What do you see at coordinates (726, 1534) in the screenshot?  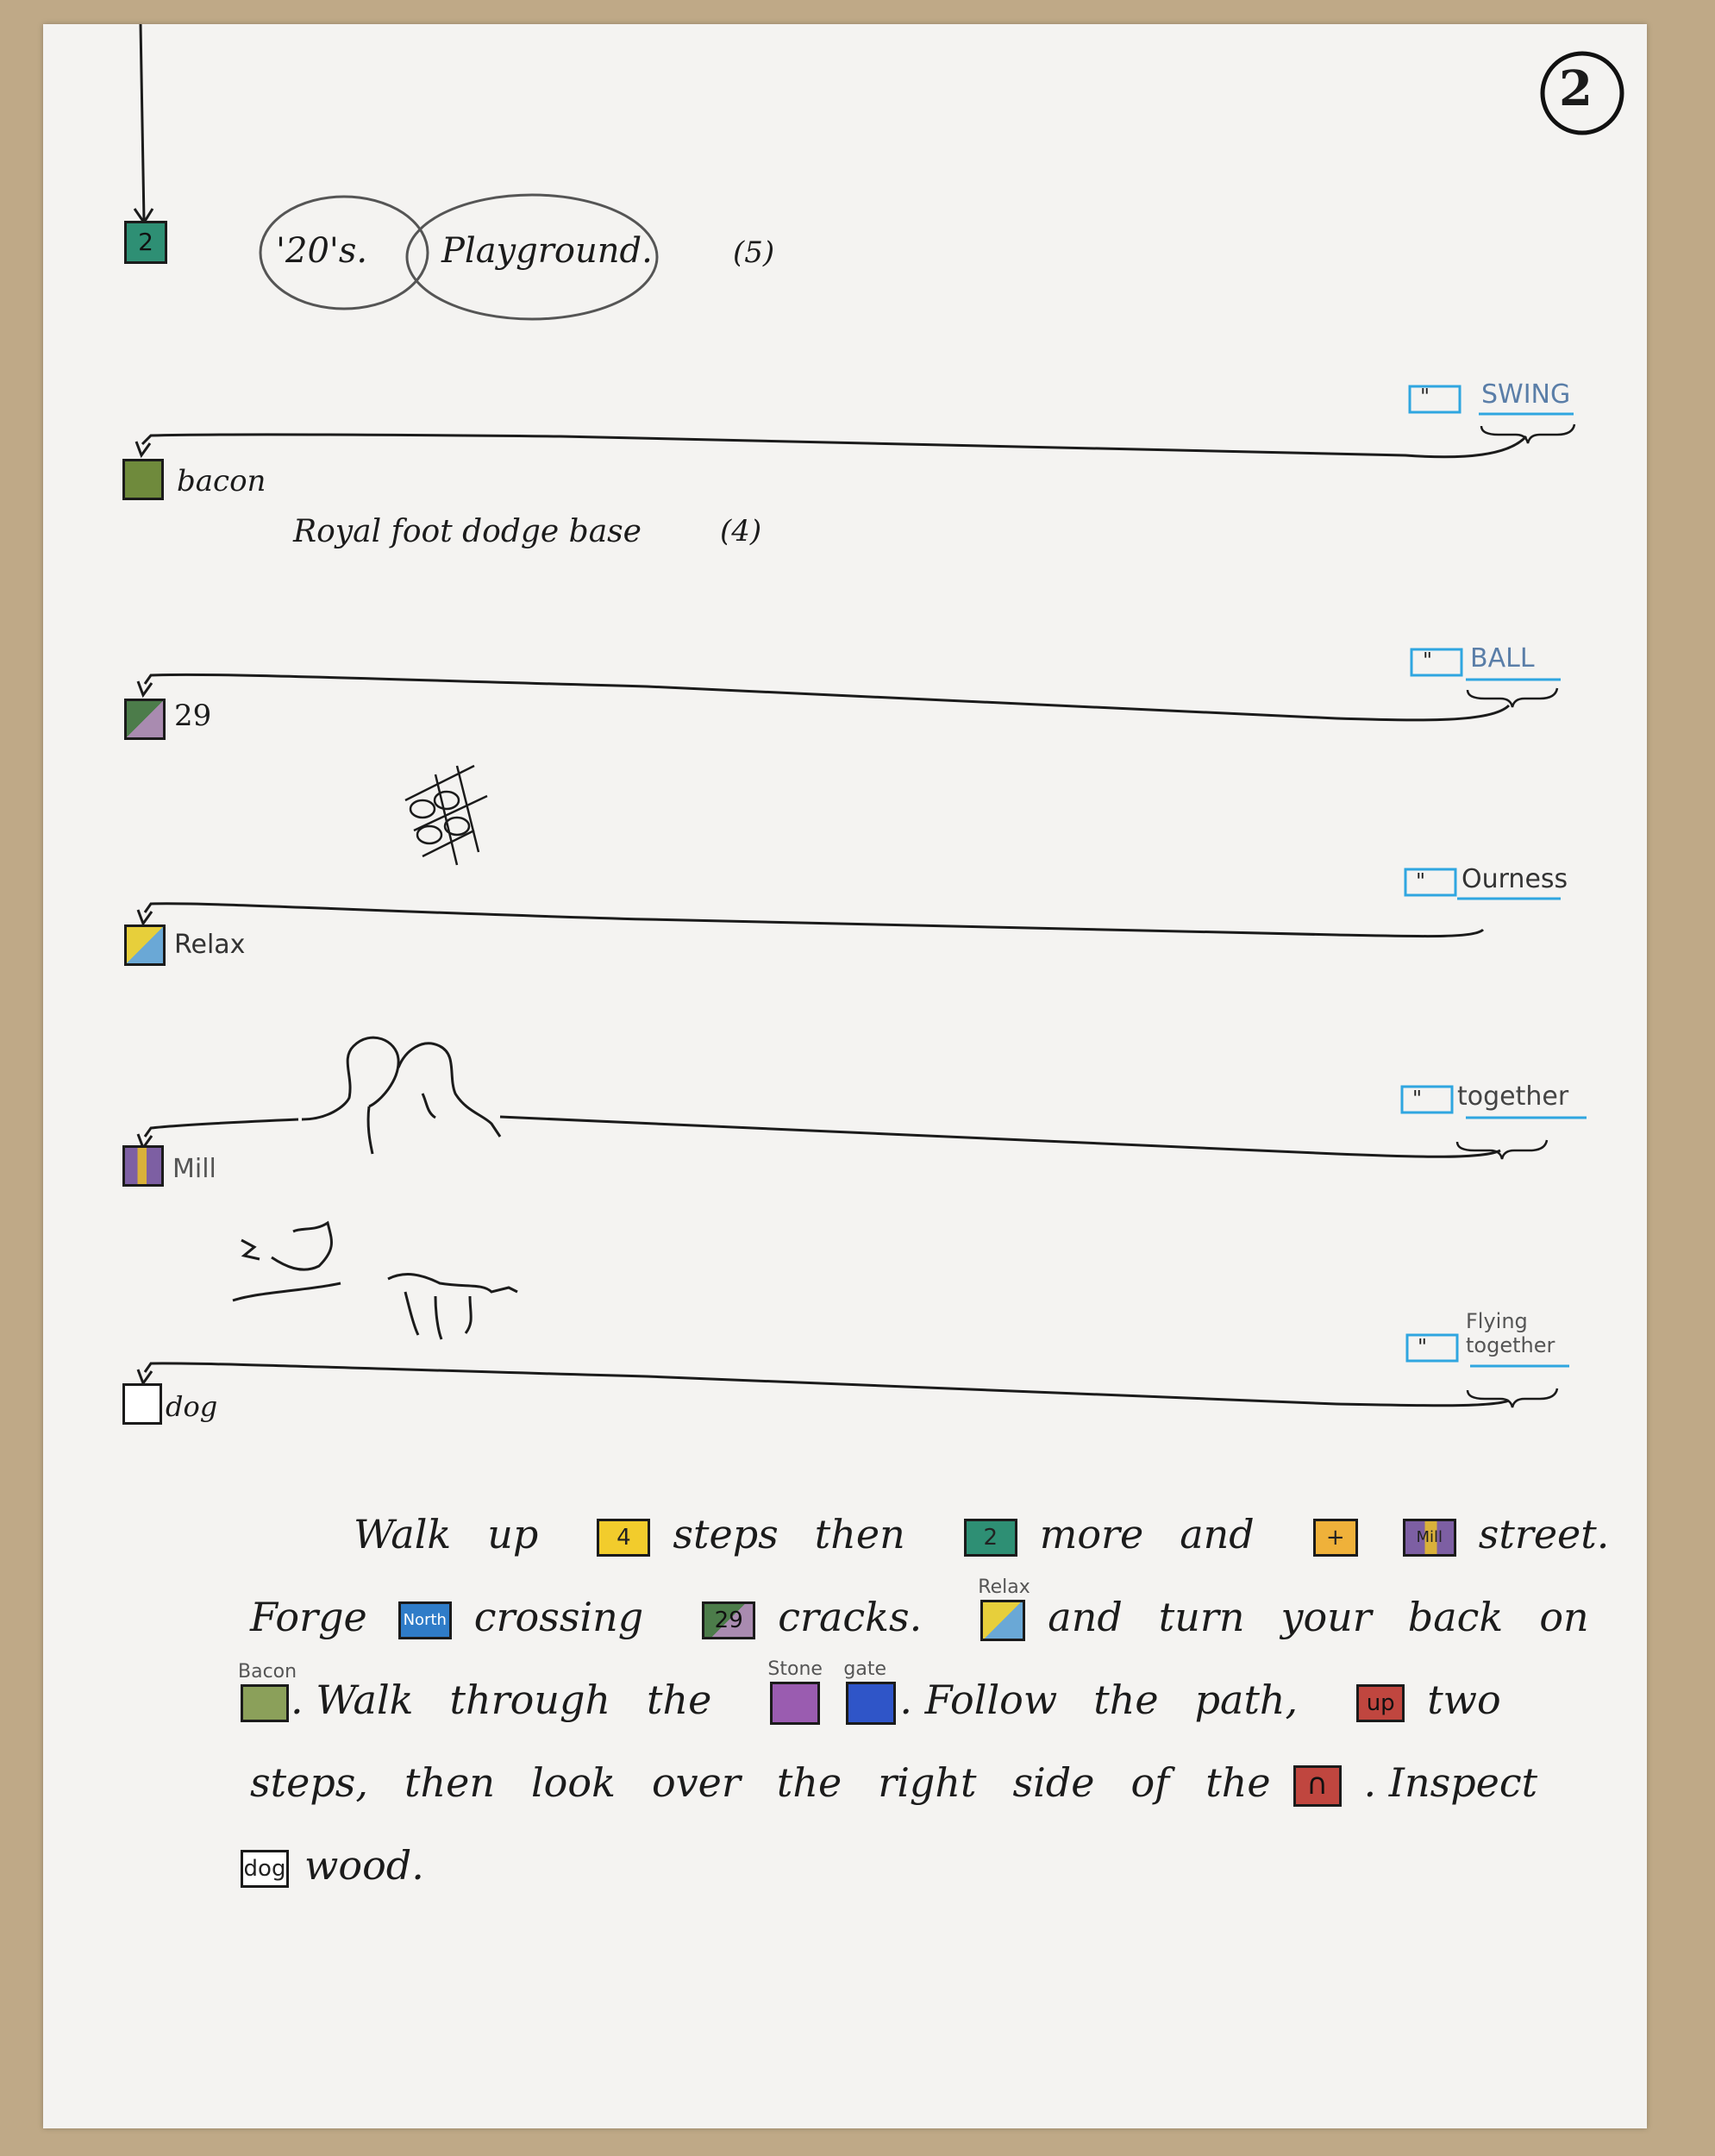 I see `word: steps` at bounding box center [726, 1534].